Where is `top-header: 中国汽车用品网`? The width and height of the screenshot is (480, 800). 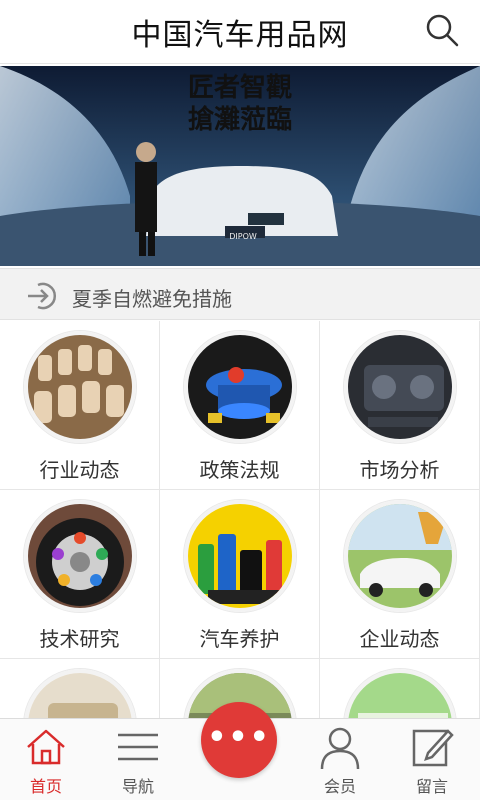 top-header: 中国汽车用品网 is located at coordinates (240, 32).